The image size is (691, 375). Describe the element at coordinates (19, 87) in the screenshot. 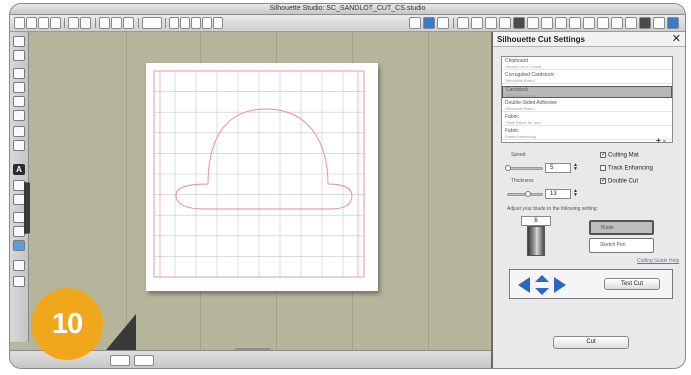

I see `polygon-tool-icon` at that location.